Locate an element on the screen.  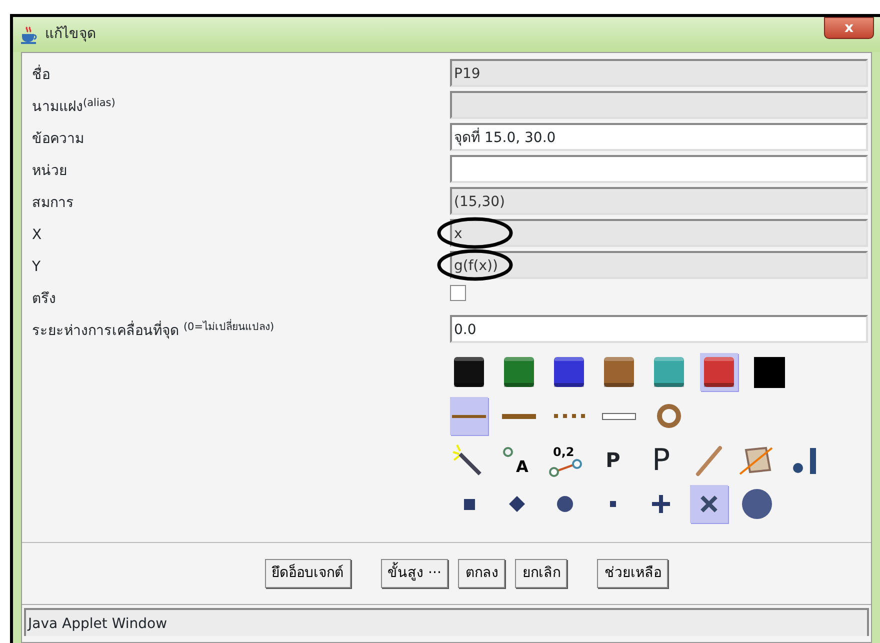
checkbox is located at coordinates (458, 293).